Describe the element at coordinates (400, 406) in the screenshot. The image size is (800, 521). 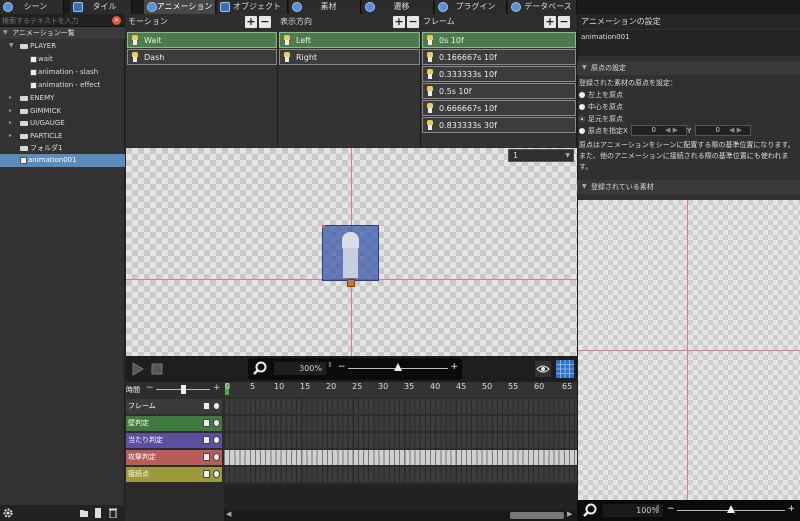
I see `track-frame` at that location.